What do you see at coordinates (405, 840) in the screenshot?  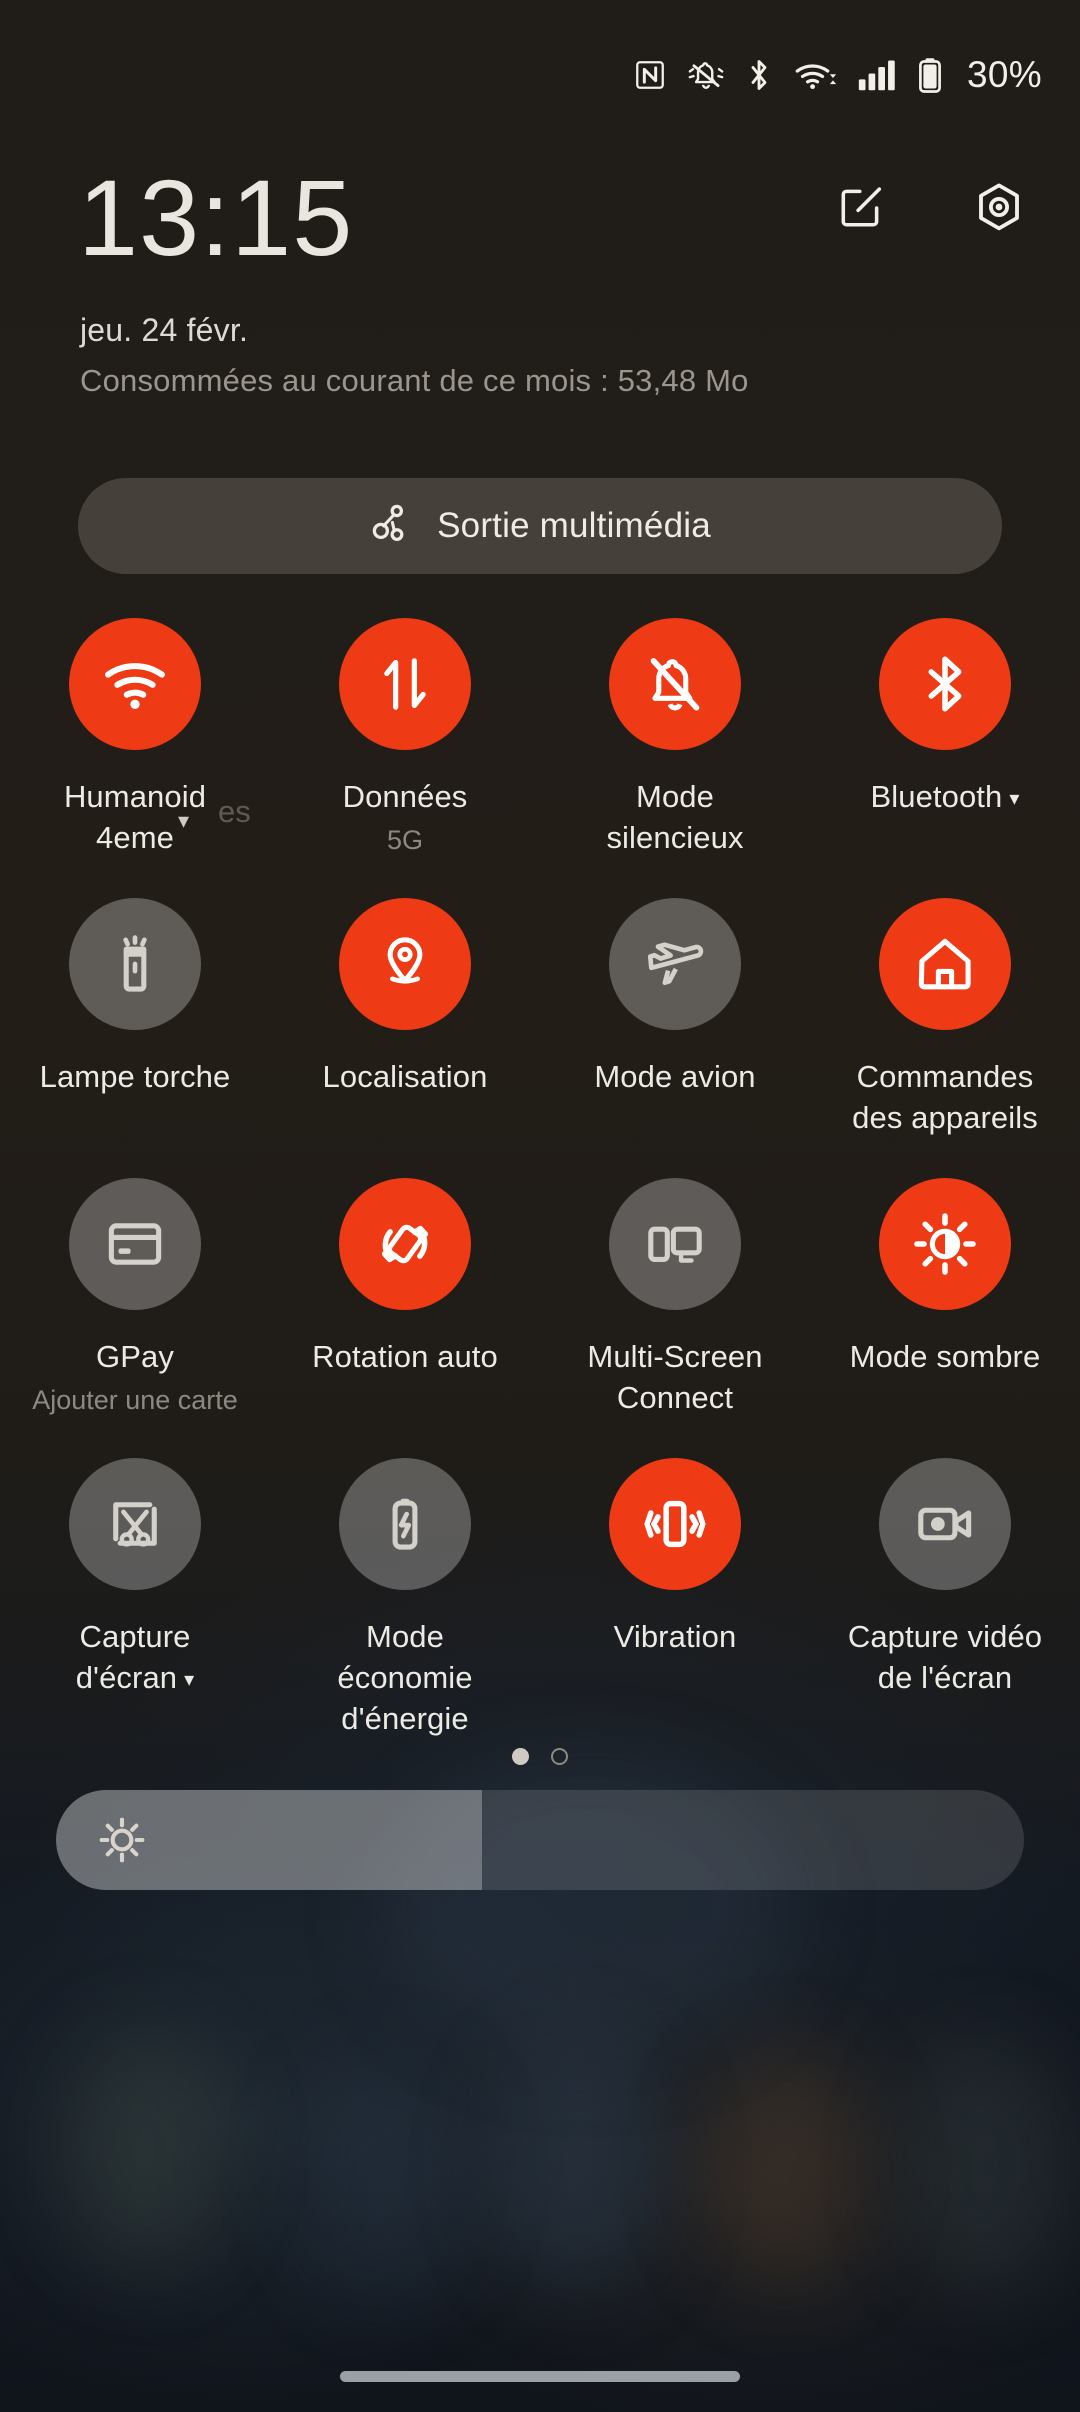 I see `tile-sublabel: 5G` at bounding box center [405, 840].